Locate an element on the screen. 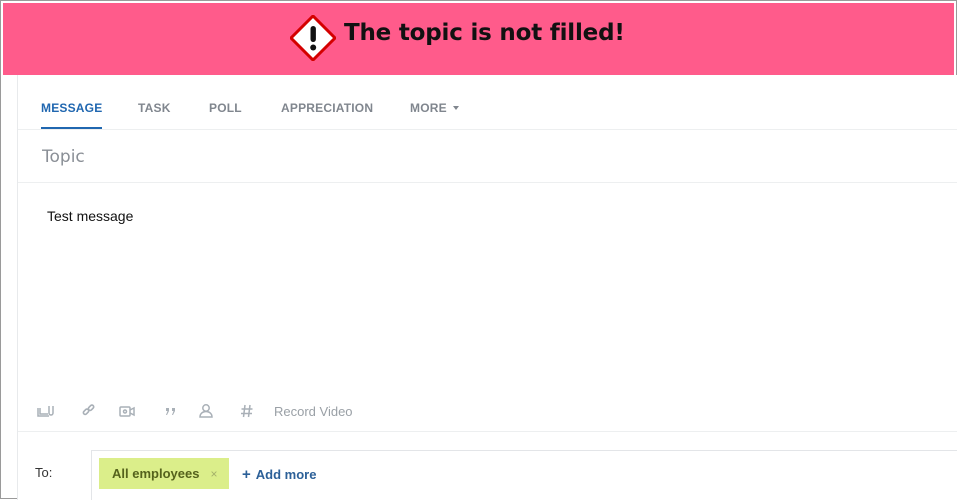 This screenshot has width=957, height=500. tab-more: MORE is located at coordinates (434, 108).